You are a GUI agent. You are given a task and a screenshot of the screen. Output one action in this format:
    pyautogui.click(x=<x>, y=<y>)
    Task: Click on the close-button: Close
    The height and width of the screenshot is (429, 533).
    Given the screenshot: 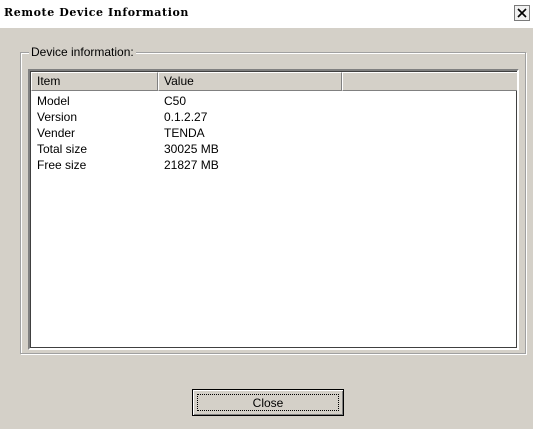 What is the action you would take?
    pyautogui.click(x=268, y=402)
    